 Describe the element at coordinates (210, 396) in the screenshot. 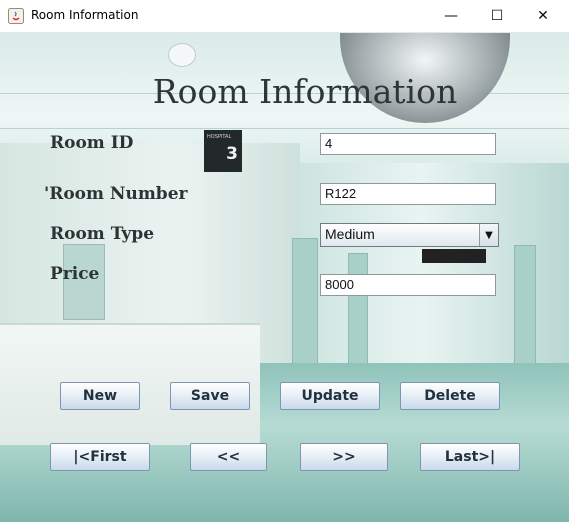

I see `save-button: Save` at that location.